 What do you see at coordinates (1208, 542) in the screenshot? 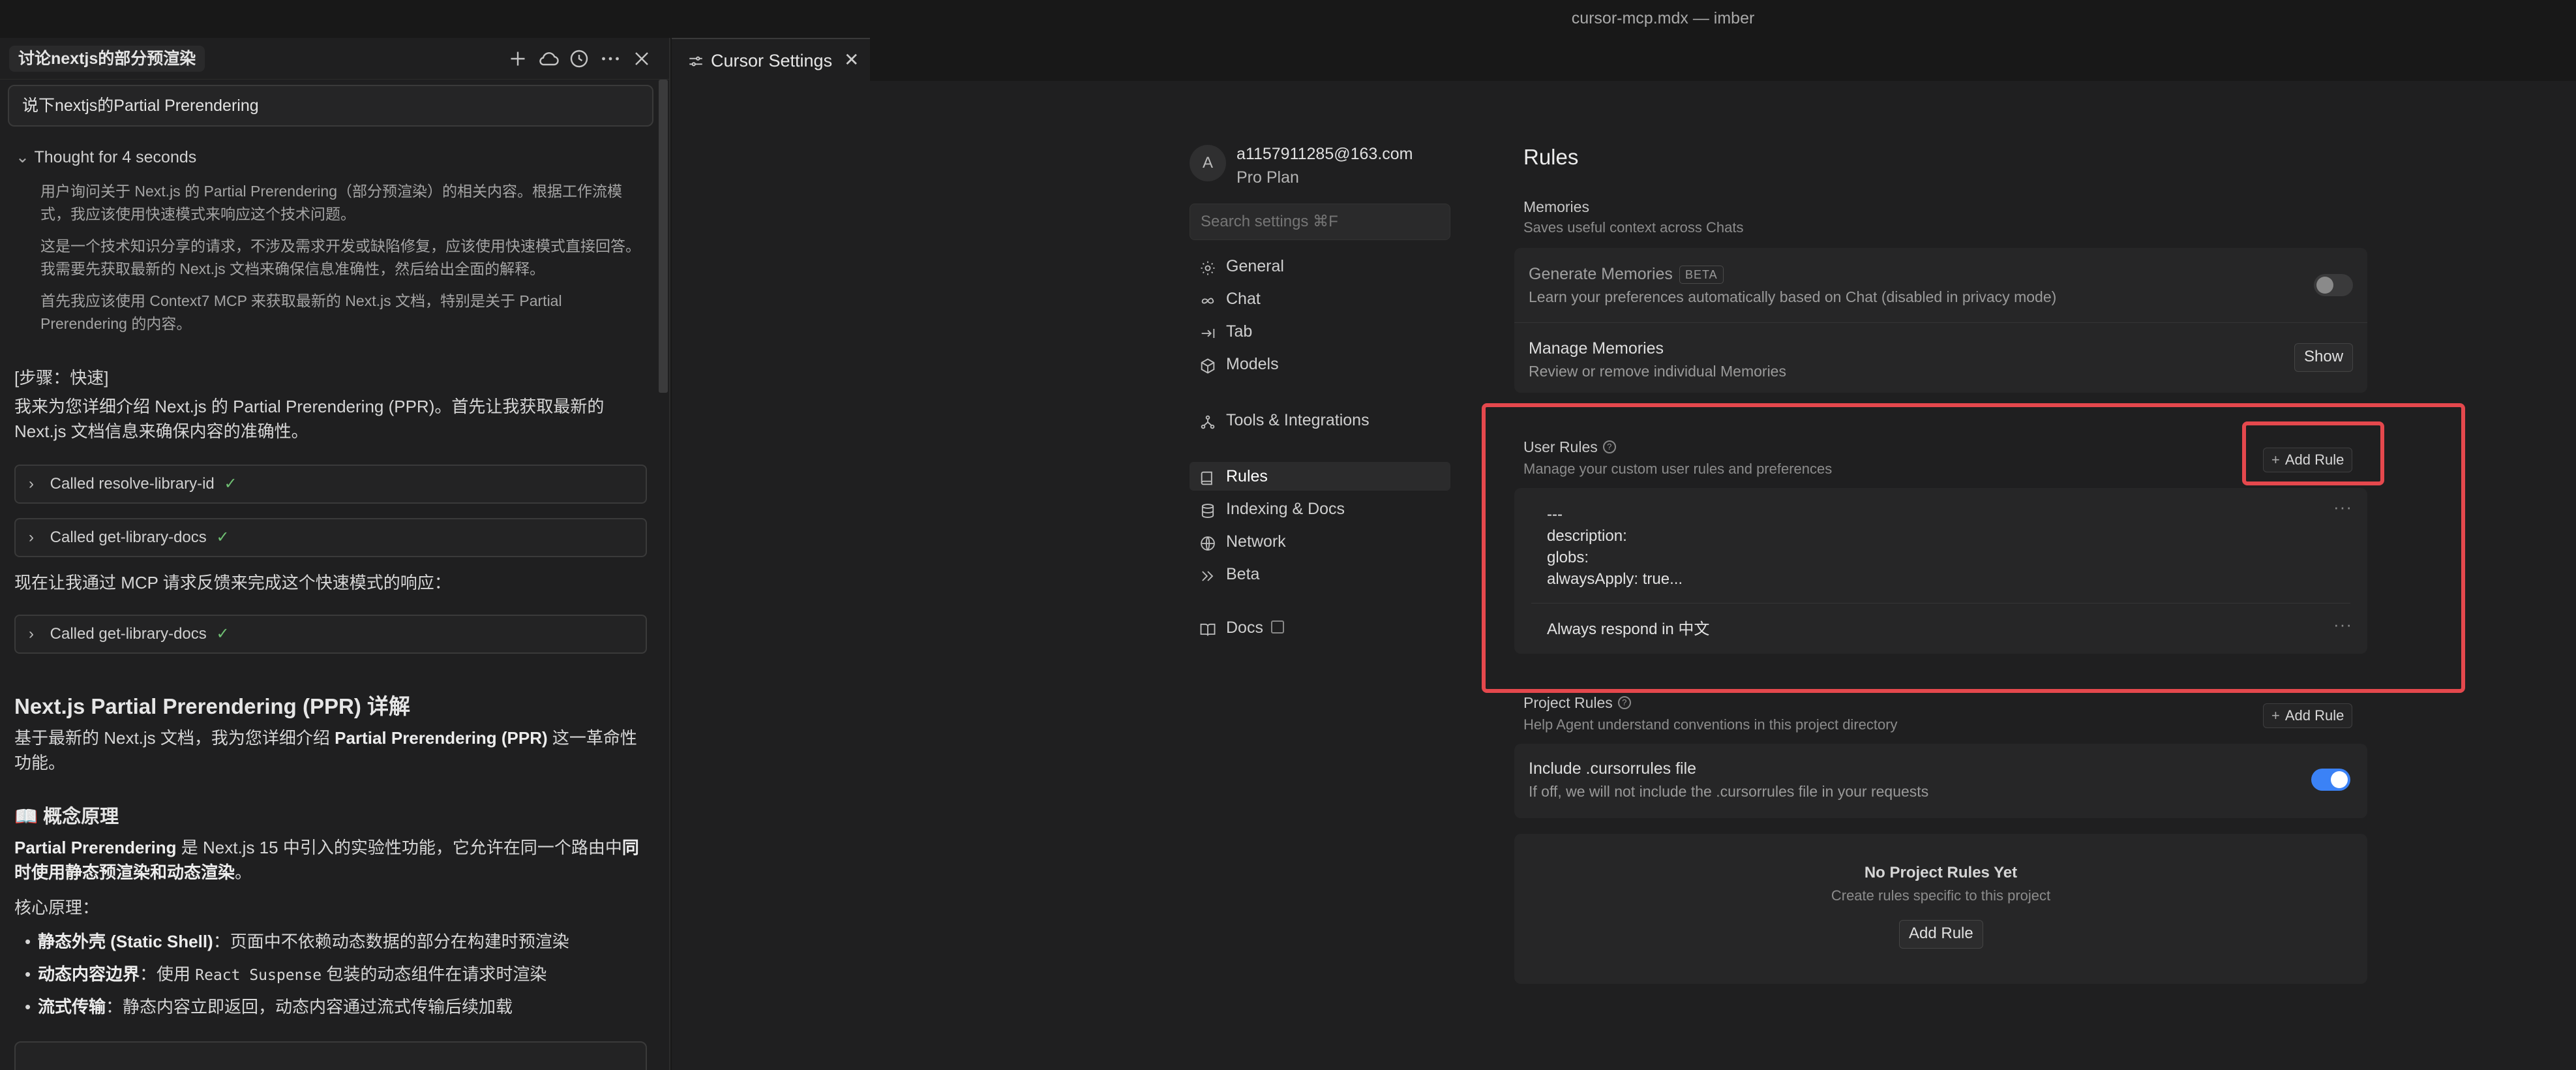
I see `globe-icon` at bounding box center [1208, 542].